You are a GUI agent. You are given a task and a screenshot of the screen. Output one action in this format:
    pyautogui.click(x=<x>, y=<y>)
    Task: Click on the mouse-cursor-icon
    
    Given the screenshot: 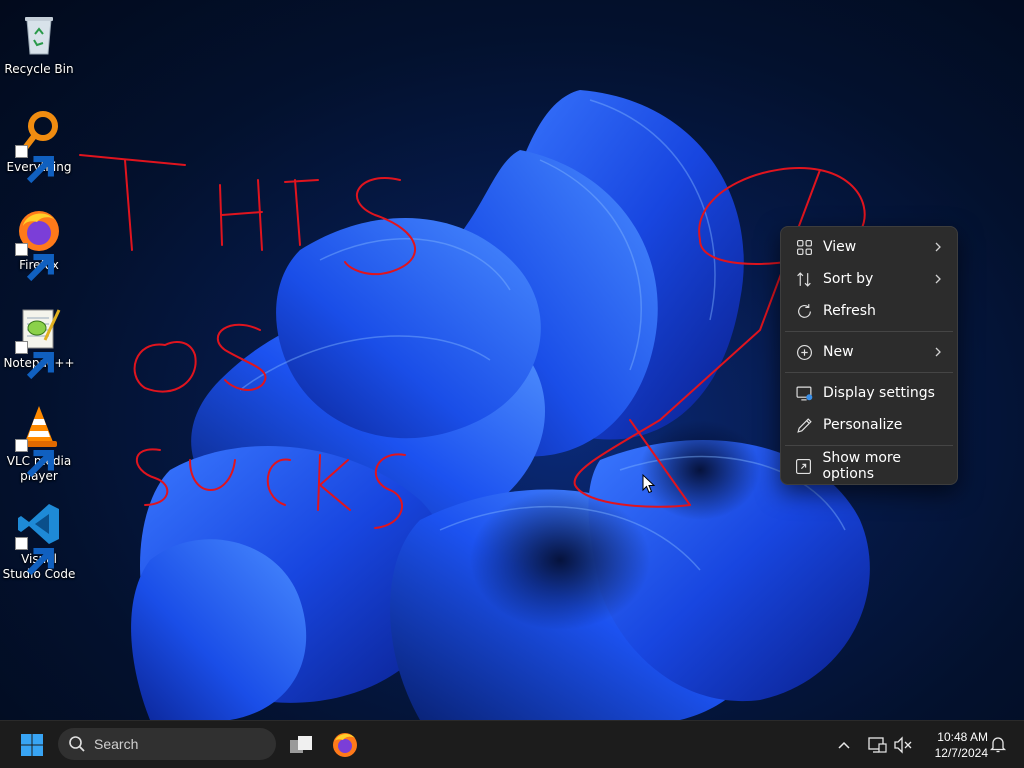 What is the action you would take?
    pyautogui.click(x=649, y=483)
    